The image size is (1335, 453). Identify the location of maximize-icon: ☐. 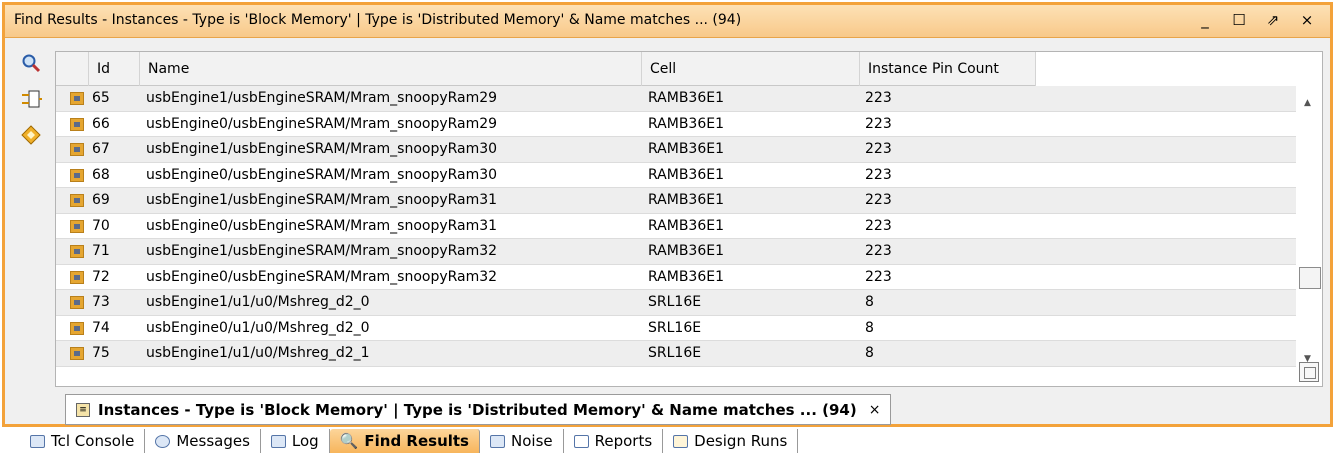
(1239, 20).